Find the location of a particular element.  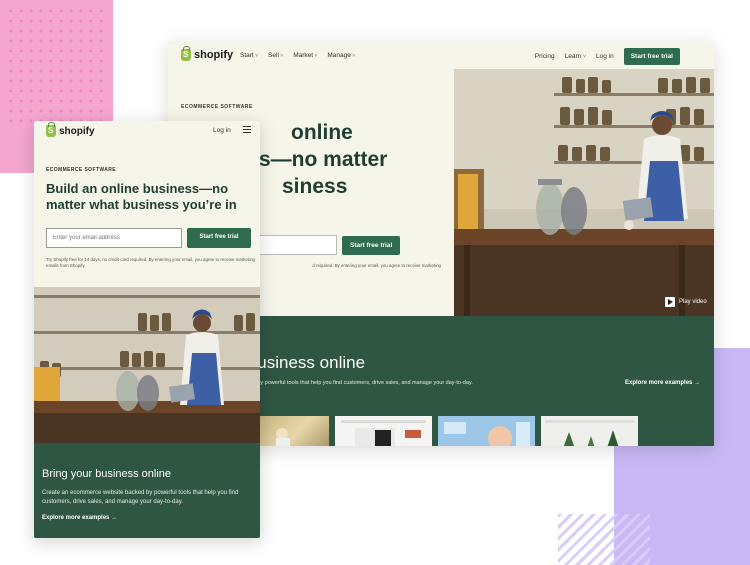

mobile-start-trial-button: Start free trial is located at coordinates (219, 238).